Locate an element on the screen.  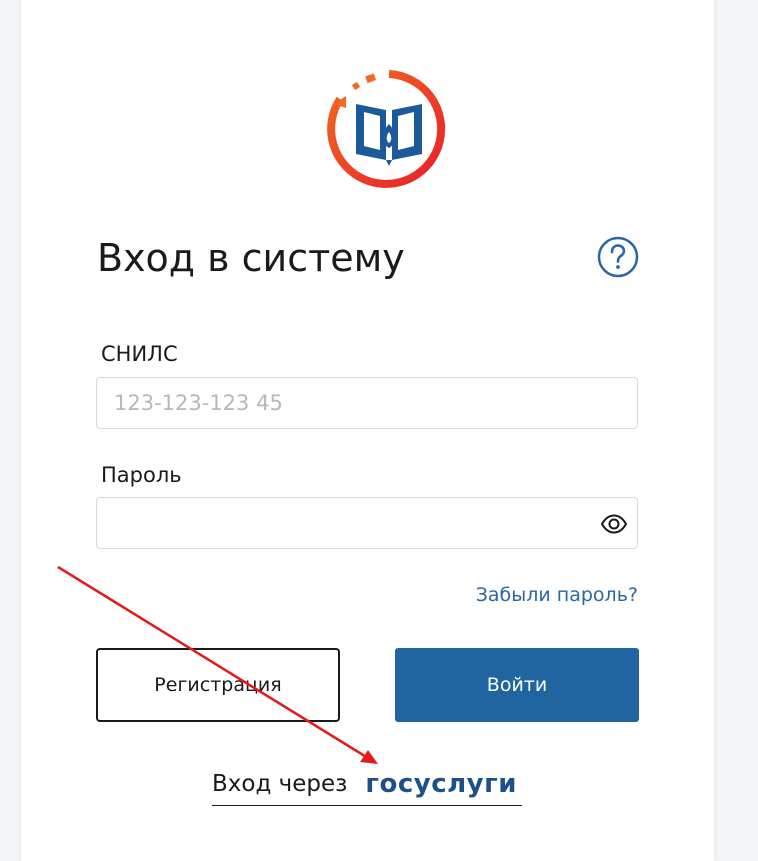
password-label: Пароль is located at coordinates (141, 475).